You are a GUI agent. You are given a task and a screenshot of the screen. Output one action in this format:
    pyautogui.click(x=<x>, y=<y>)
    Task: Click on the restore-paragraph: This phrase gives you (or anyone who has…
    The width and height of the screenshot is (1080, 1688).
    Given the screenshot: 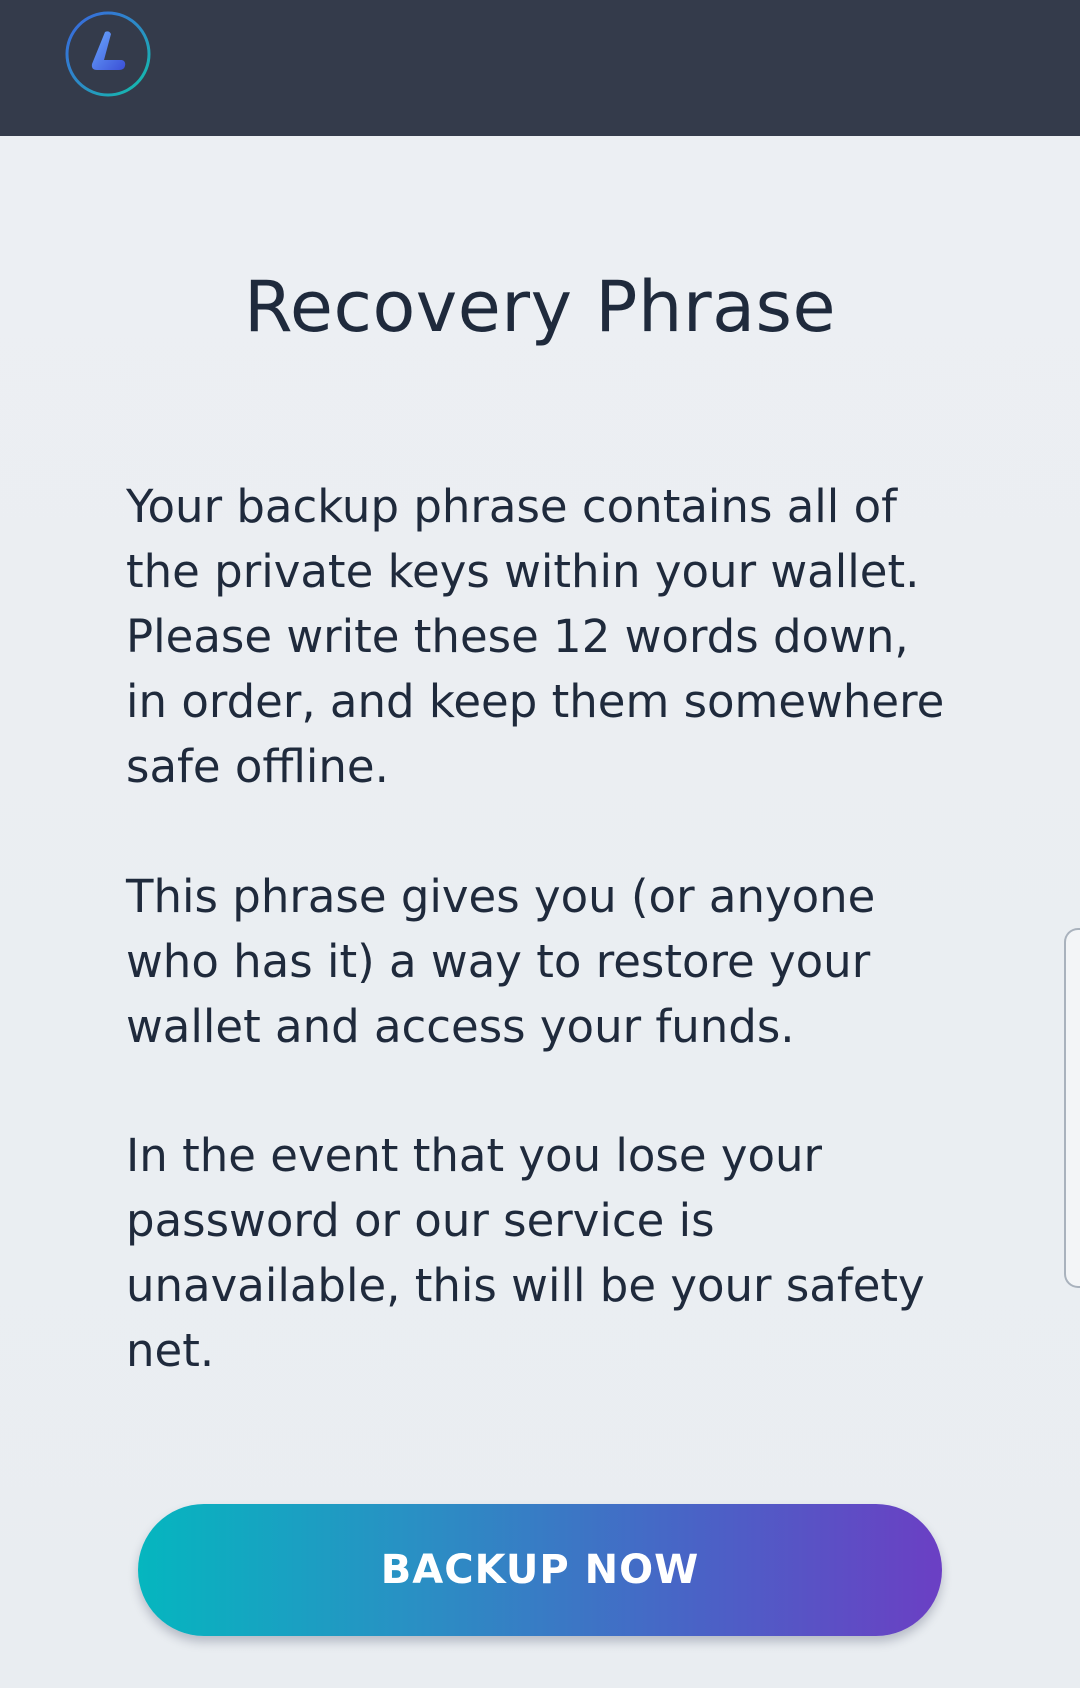 What is the action you would take?
    pyautogui.click(x=501, y=961)
    